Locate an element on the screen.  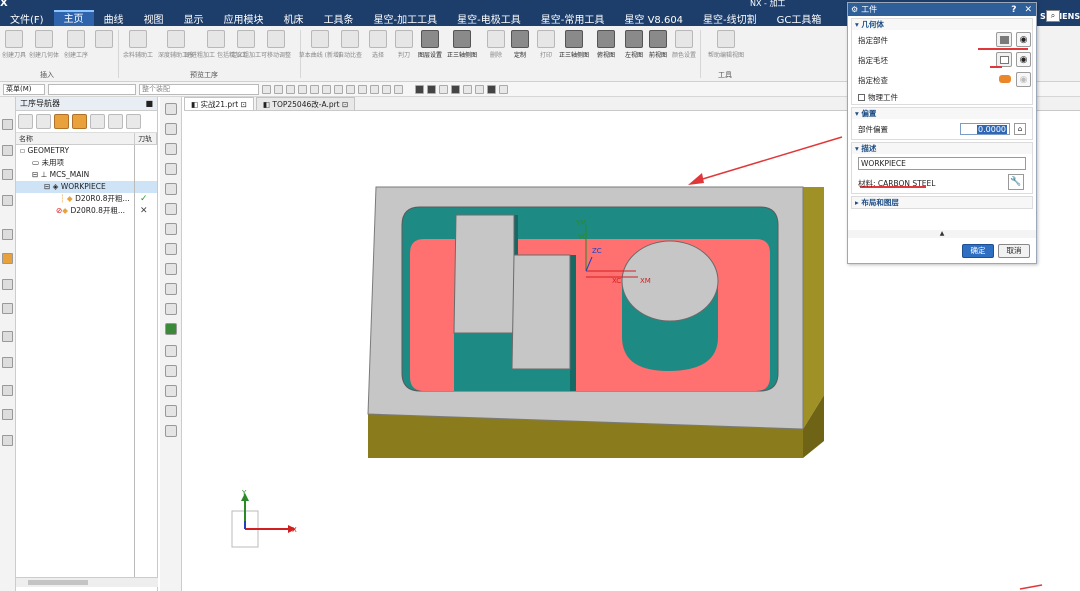
customize-button: 定制 is located at coordinates (520, 44).